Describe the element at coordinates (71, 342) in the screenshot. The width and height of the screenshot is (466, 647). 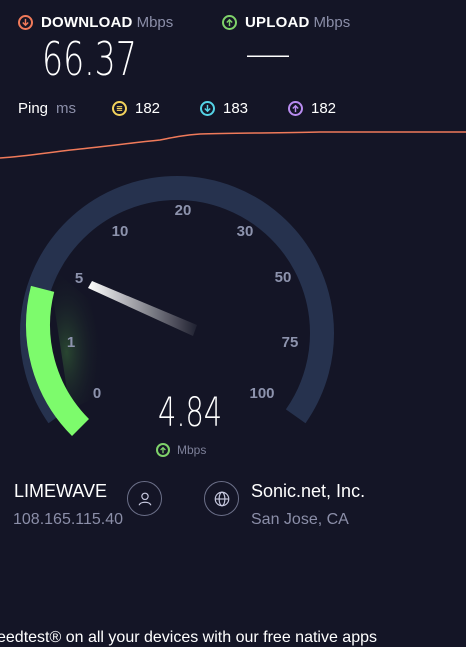
I see `gauge-tick-1: 1` at that location.